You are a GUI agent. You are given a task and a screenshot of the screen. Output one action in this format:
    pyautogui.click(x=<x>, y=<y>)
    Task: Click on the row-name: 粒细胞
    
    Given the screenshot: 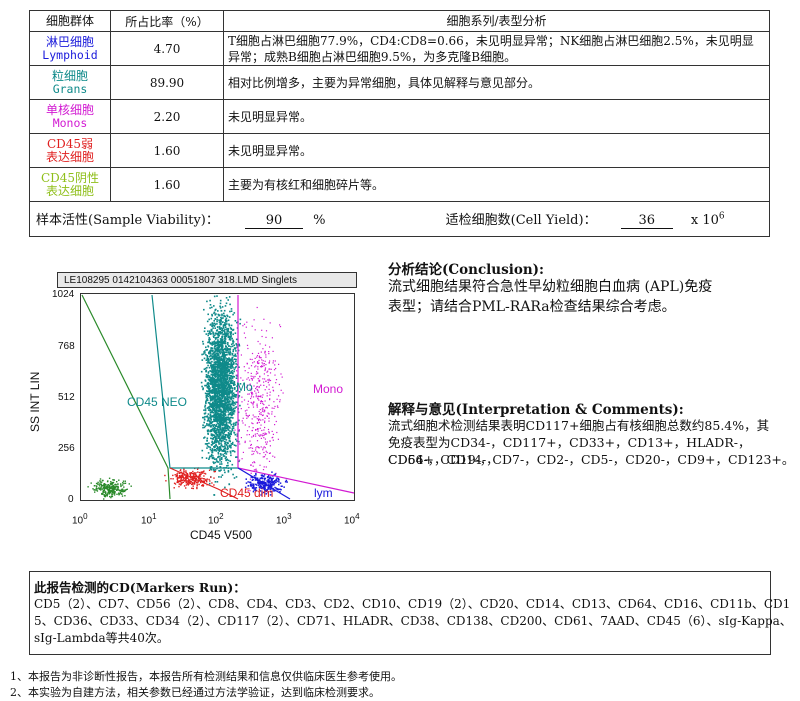 What is the action you would take?
    pyautogui.click(x=69, y=75)
    